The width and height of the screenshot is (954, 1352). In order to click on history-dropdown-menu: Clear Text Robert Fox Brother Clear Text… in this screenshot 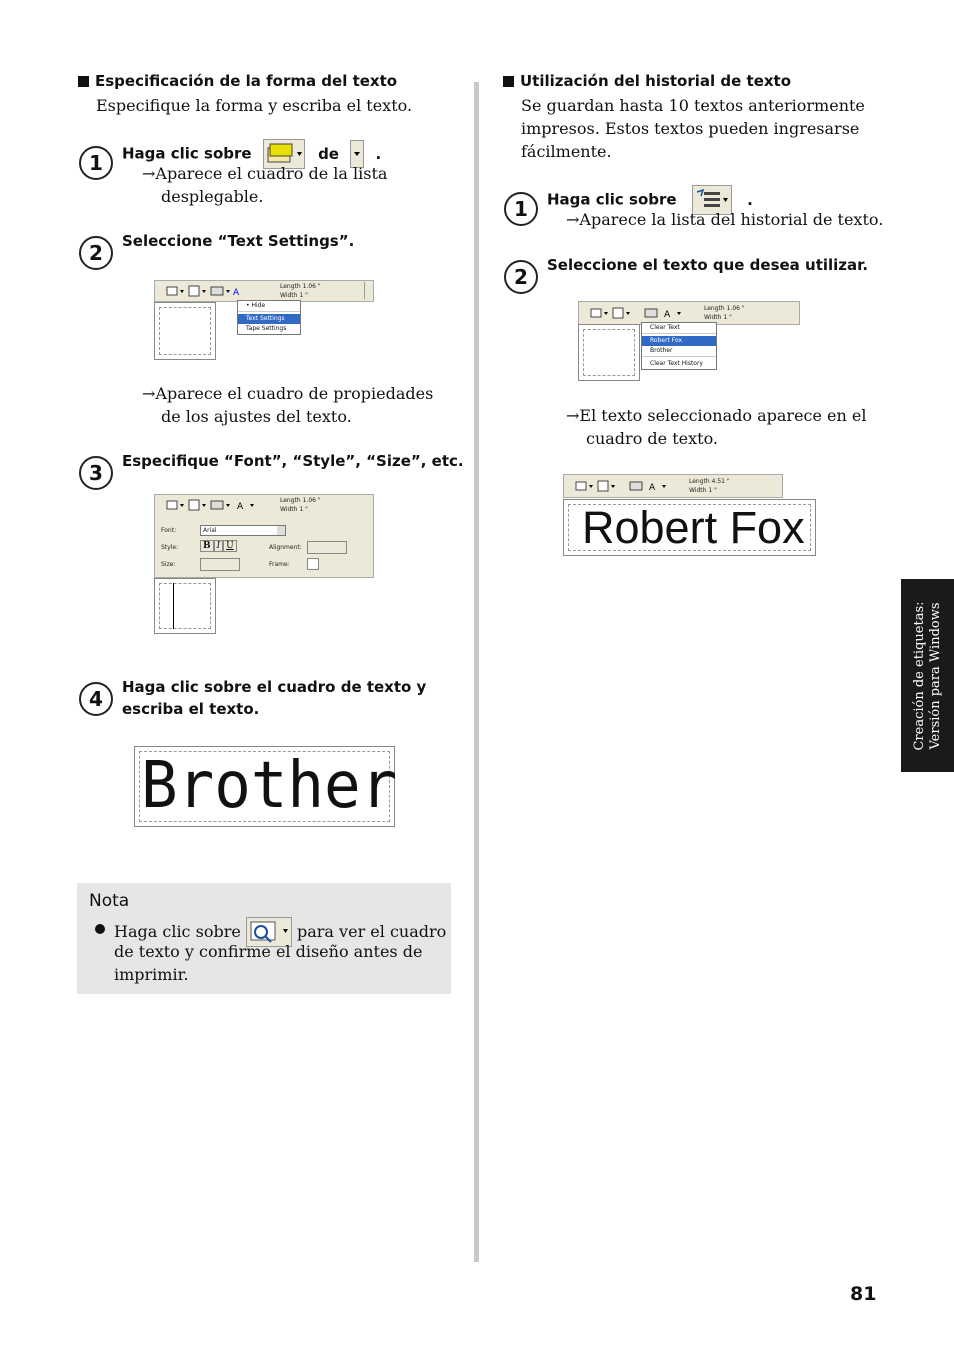, I will do `click(679, 346)`.